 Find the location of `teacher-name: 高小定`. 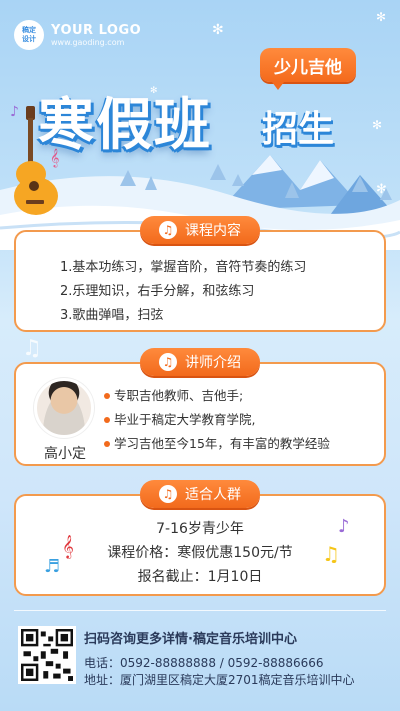

teacher-name: 高小定 is located at coordinates (65, 454).